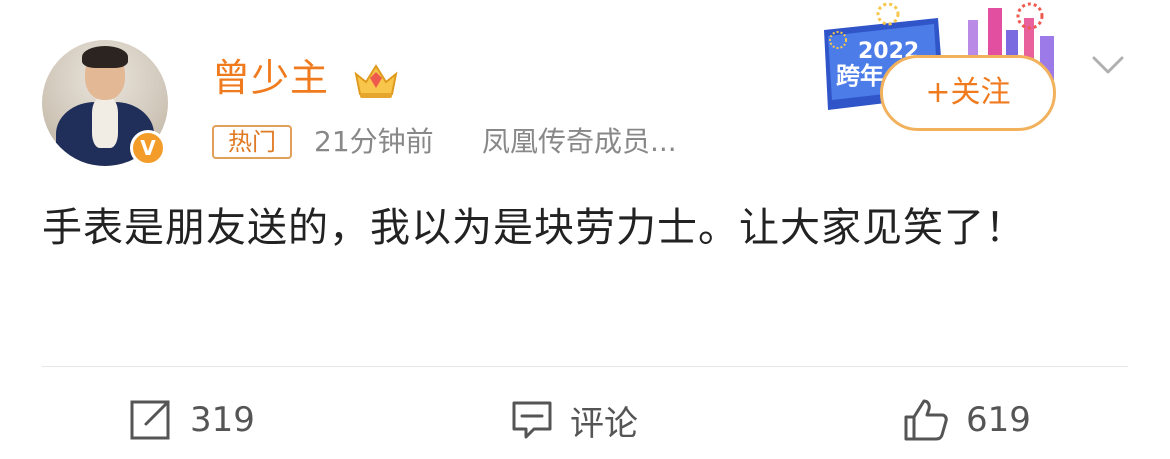 Image resolution: width=1170 pixels, height=459 pixels. What do you see at coordinates (926, 420) in the screenshot?
I see `thumbs-up-icon` at bounding box center [926, 420].